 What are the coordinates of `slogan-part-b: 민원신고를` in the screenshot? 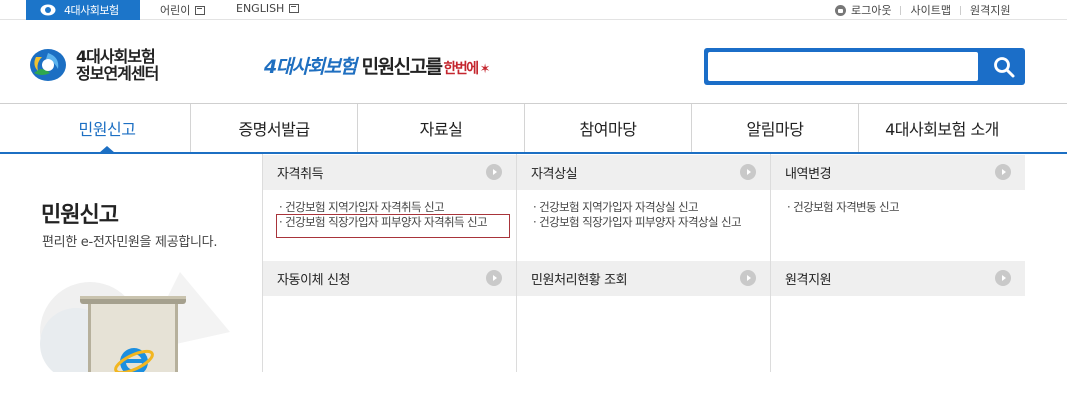 It's located at (402, 67).